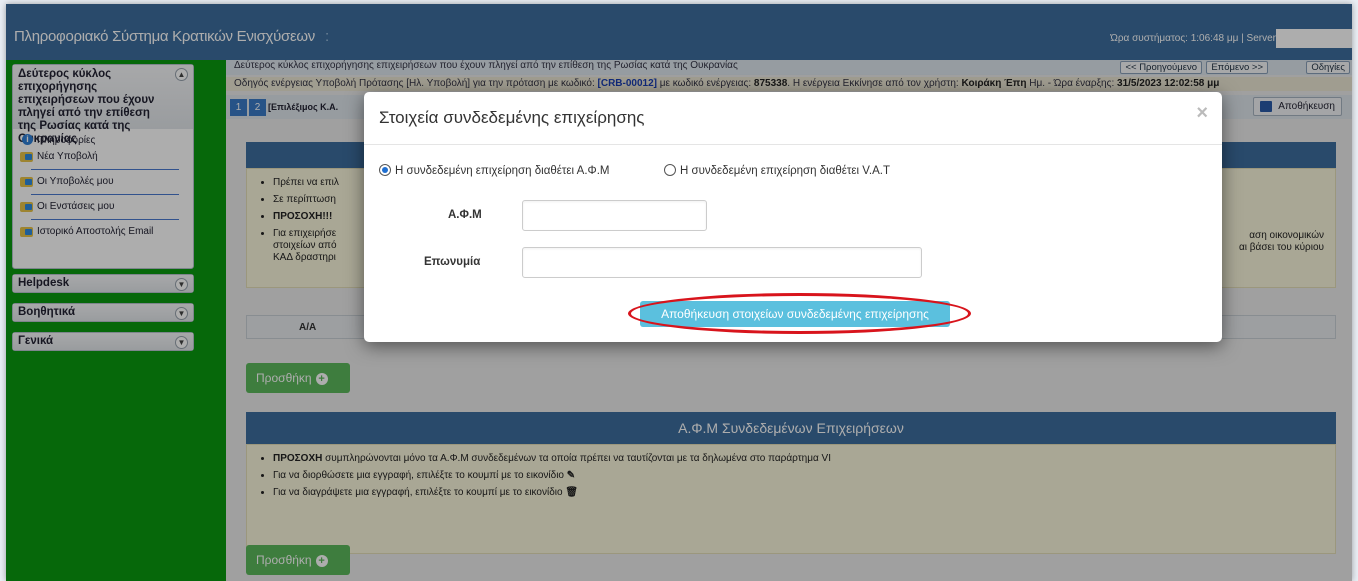 The width and height of the screenshot is (1358, 581). I want to click on modal-title: Στοιχεία συνδεδεμένης επιχείρησης, so click(512, 117).